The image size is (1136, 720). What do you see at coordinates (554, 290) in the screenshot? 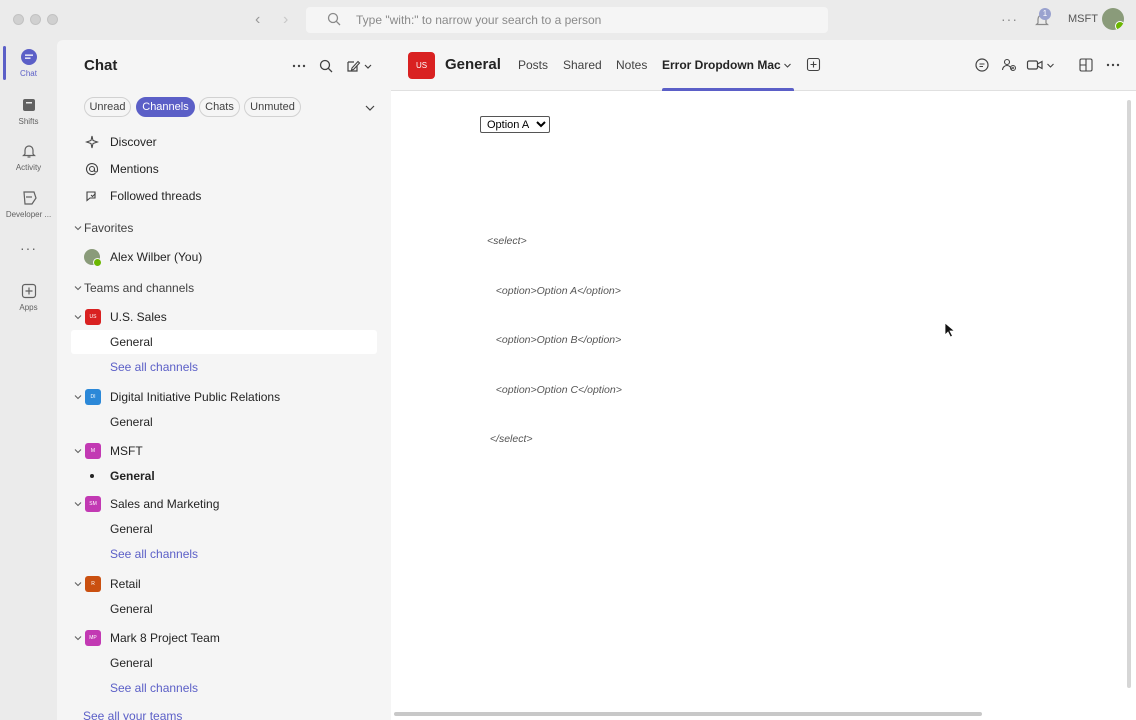
I see `code-line: <option>Option A</option>` at bounding box center [554, 290].